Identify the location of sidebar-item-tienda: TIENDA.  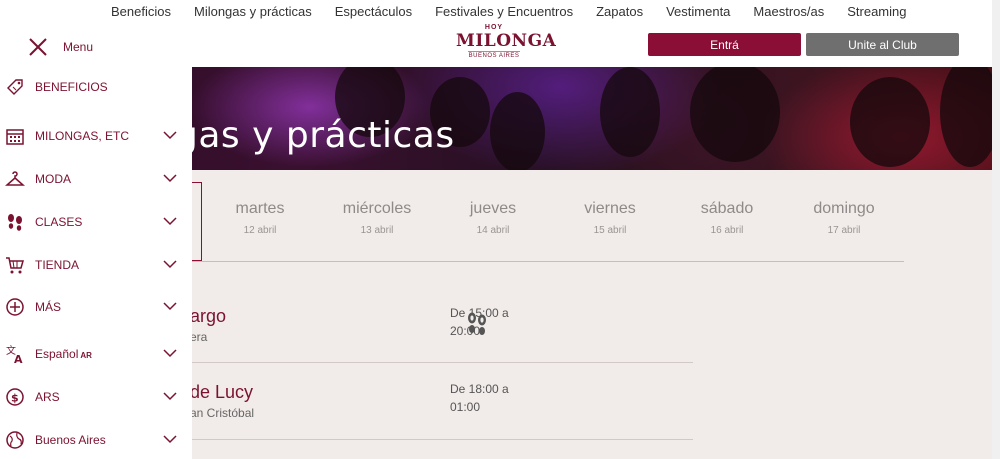
(96, 265).